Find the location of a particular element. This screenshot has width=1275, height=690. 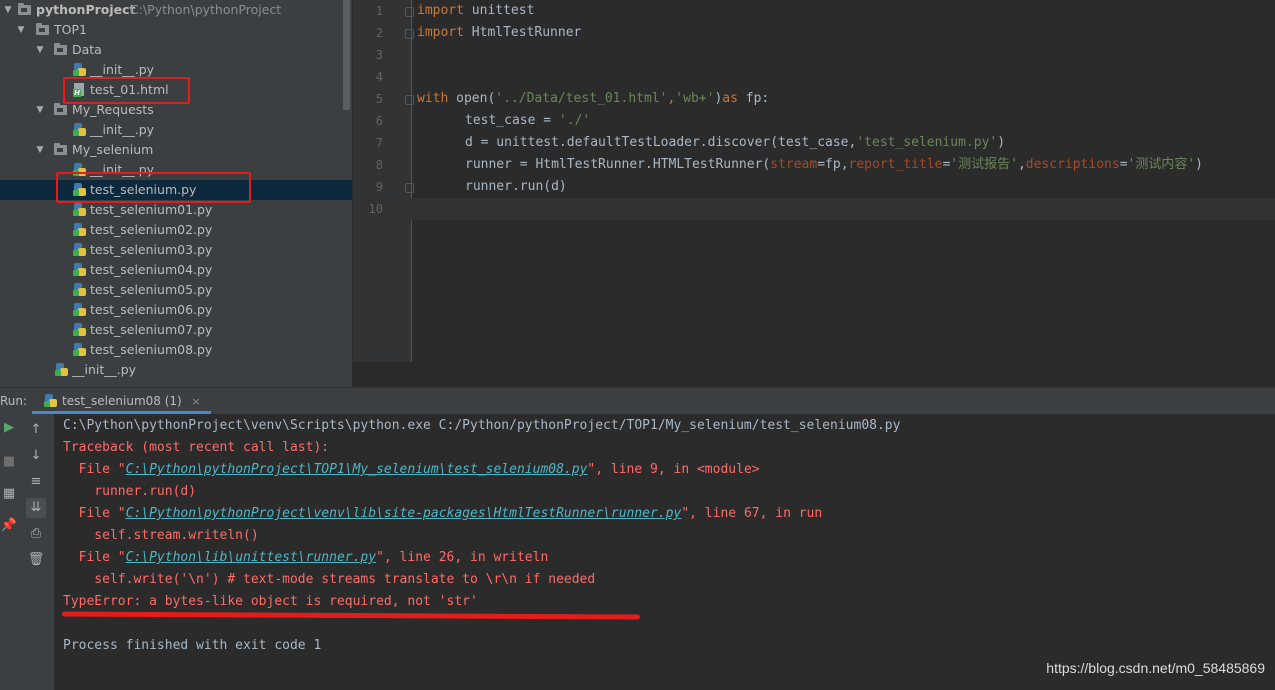

code-token: './' is located at coordinates (574, 120).